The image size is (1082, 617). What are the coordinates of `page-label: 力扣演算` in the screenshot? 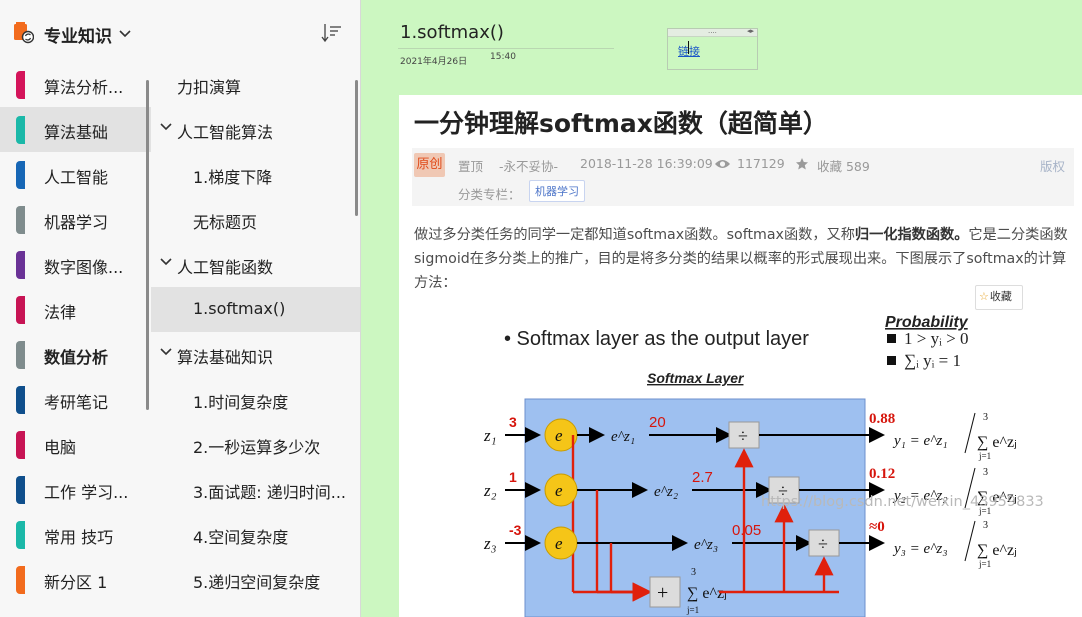 It's located at (209, 87).